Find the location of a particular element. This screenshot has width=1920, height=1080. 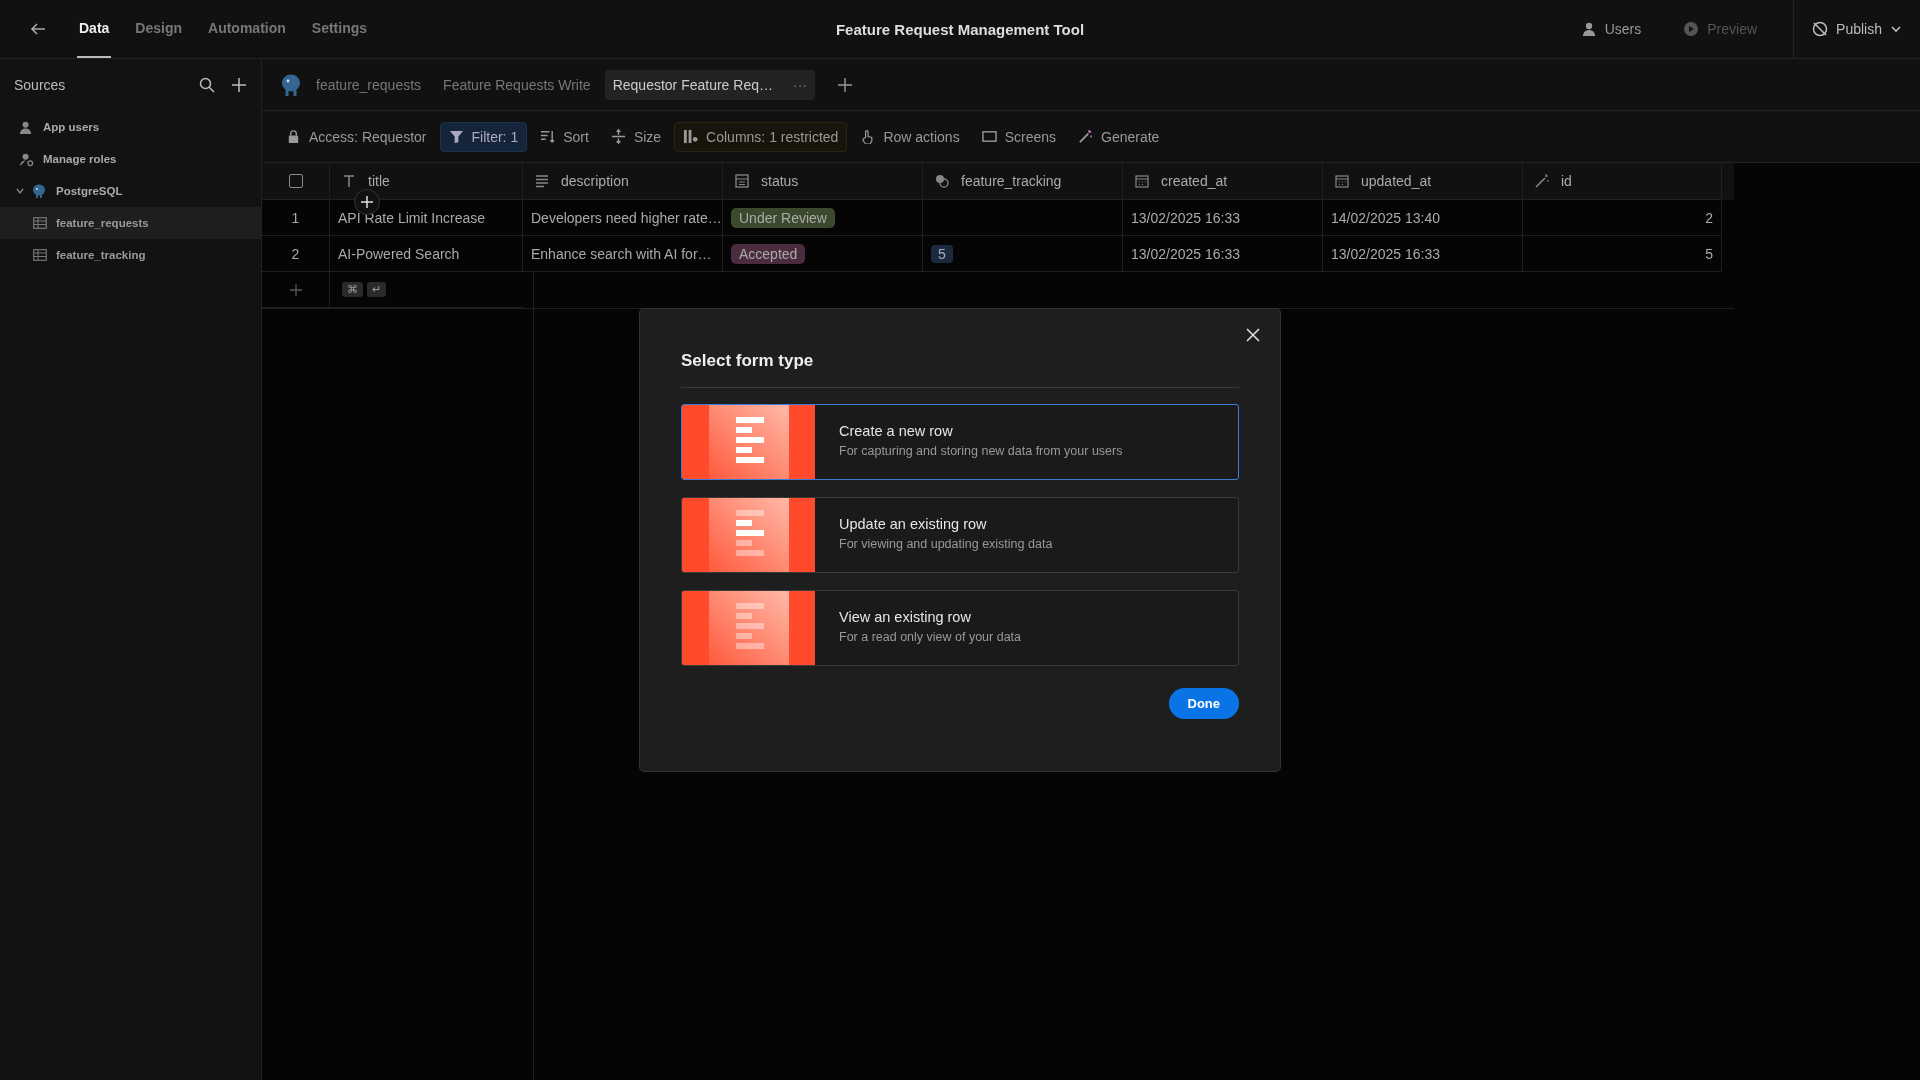

columns-icon is located at coordinates (691, 136).